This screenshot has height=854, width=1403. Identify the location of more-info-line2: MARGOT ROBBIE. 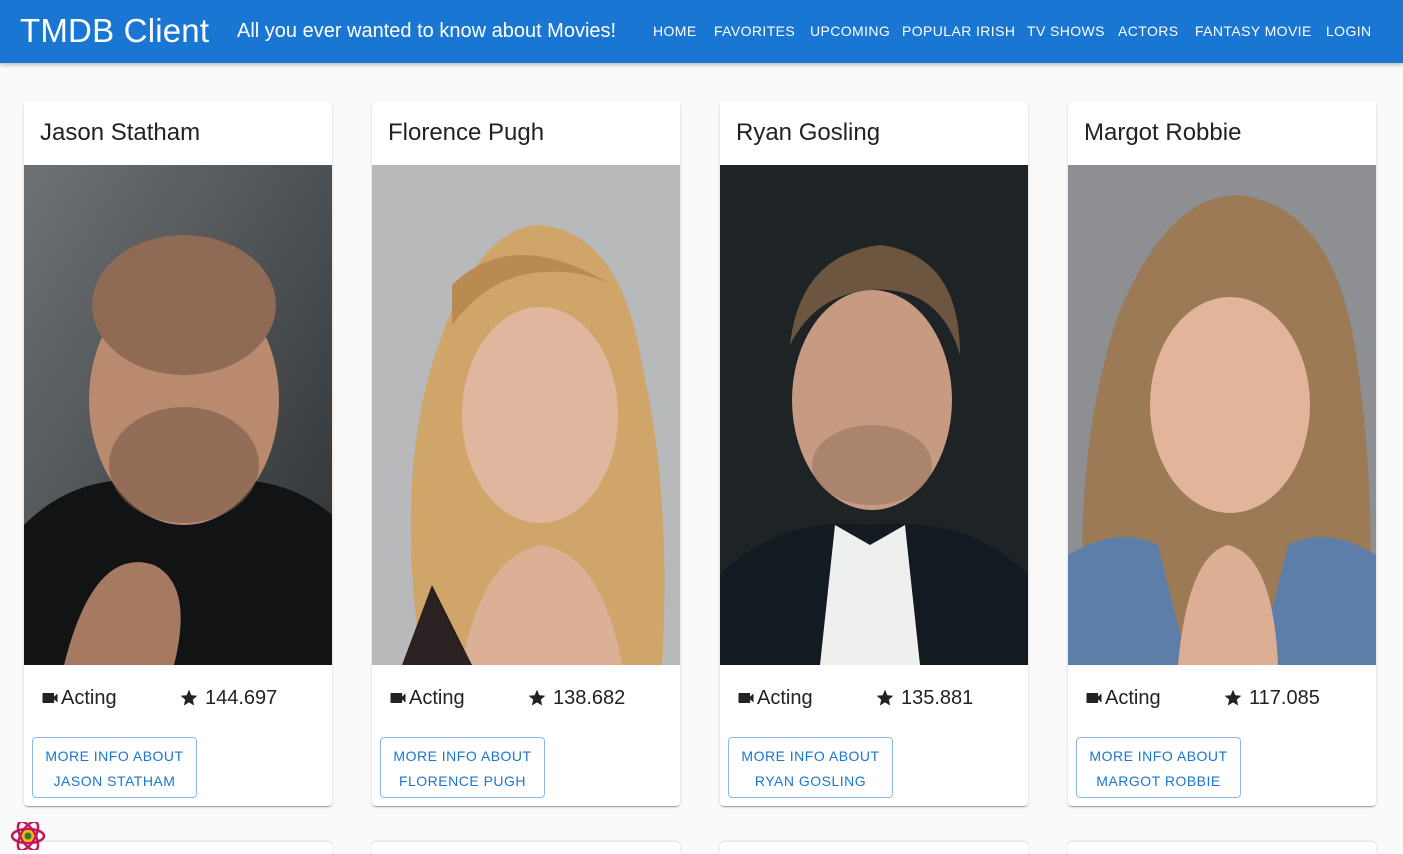
(1158, 781).